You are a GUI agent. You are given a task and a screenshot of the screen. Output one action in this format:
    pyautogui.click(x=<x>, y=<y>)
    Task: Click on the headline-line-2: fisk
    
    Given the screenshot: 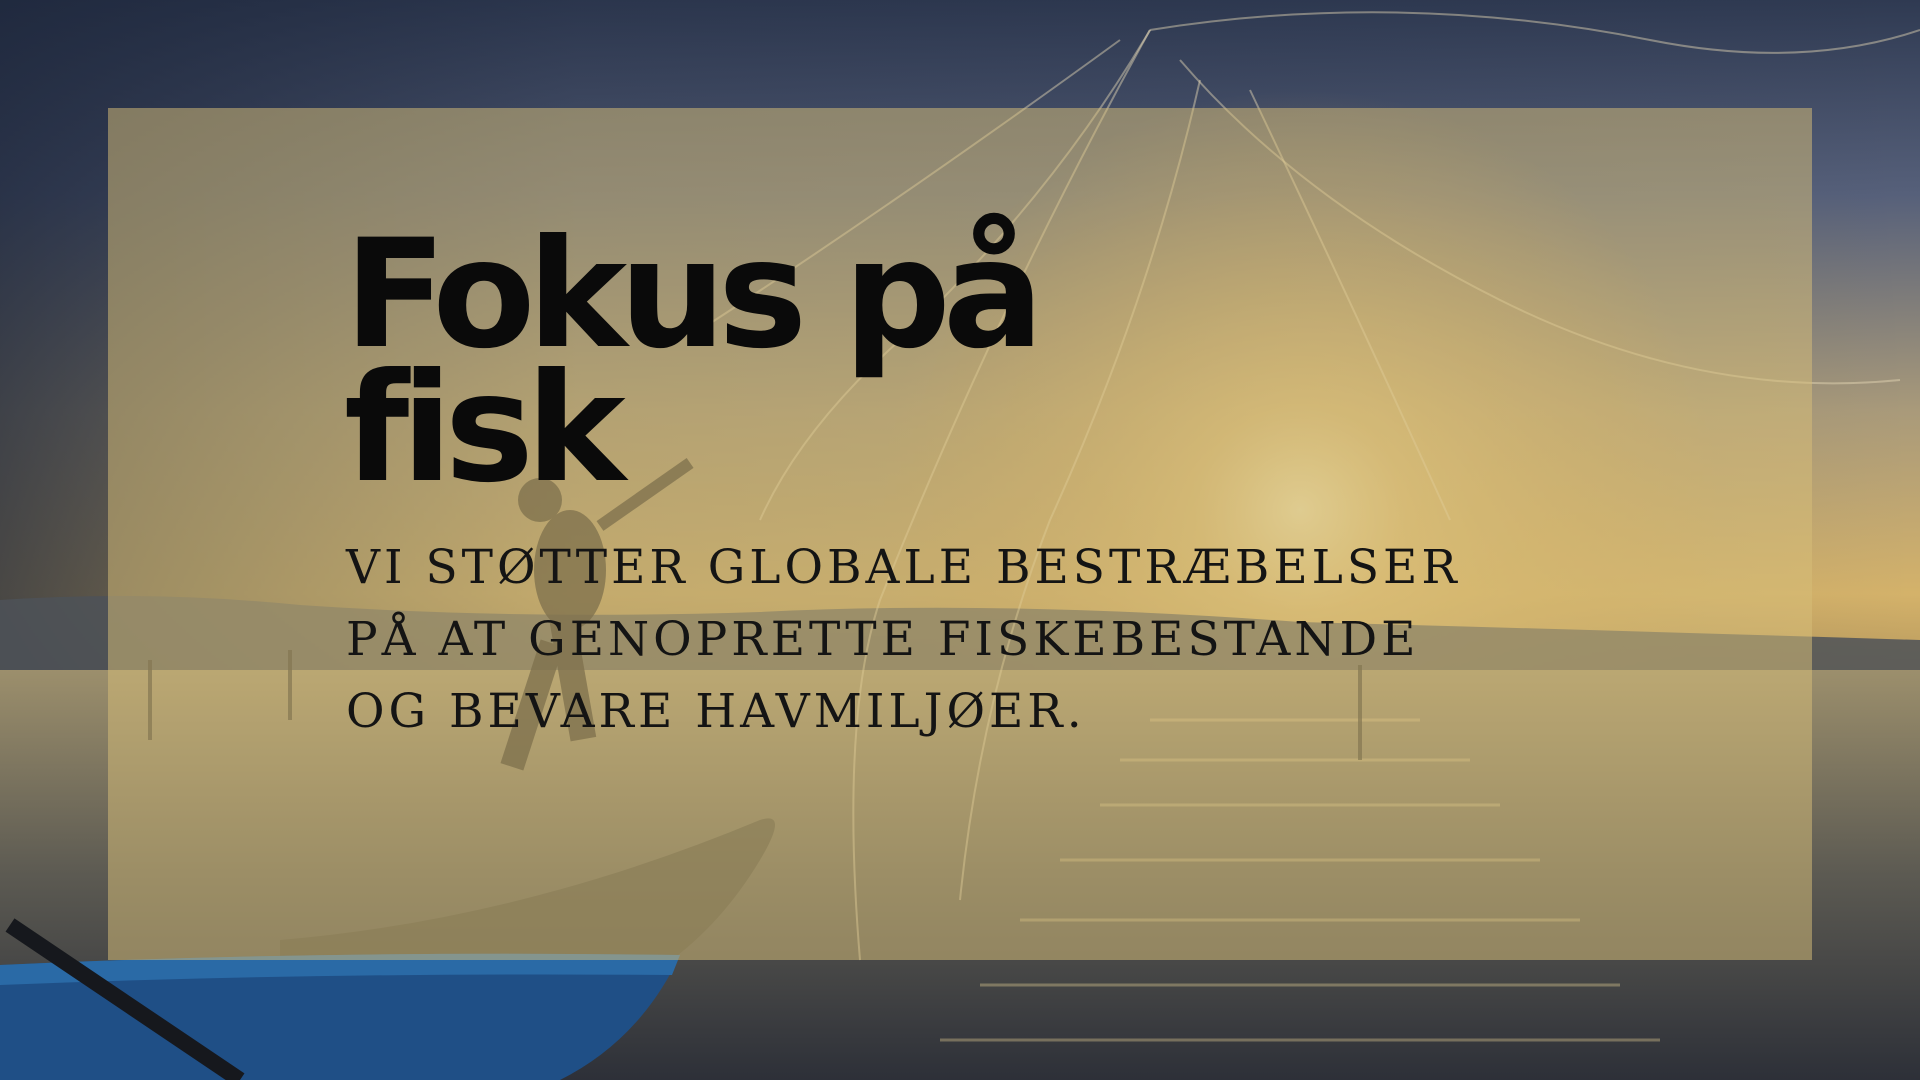 What is the action you would take?
    pyautogui.click(x=485, y=429)
    